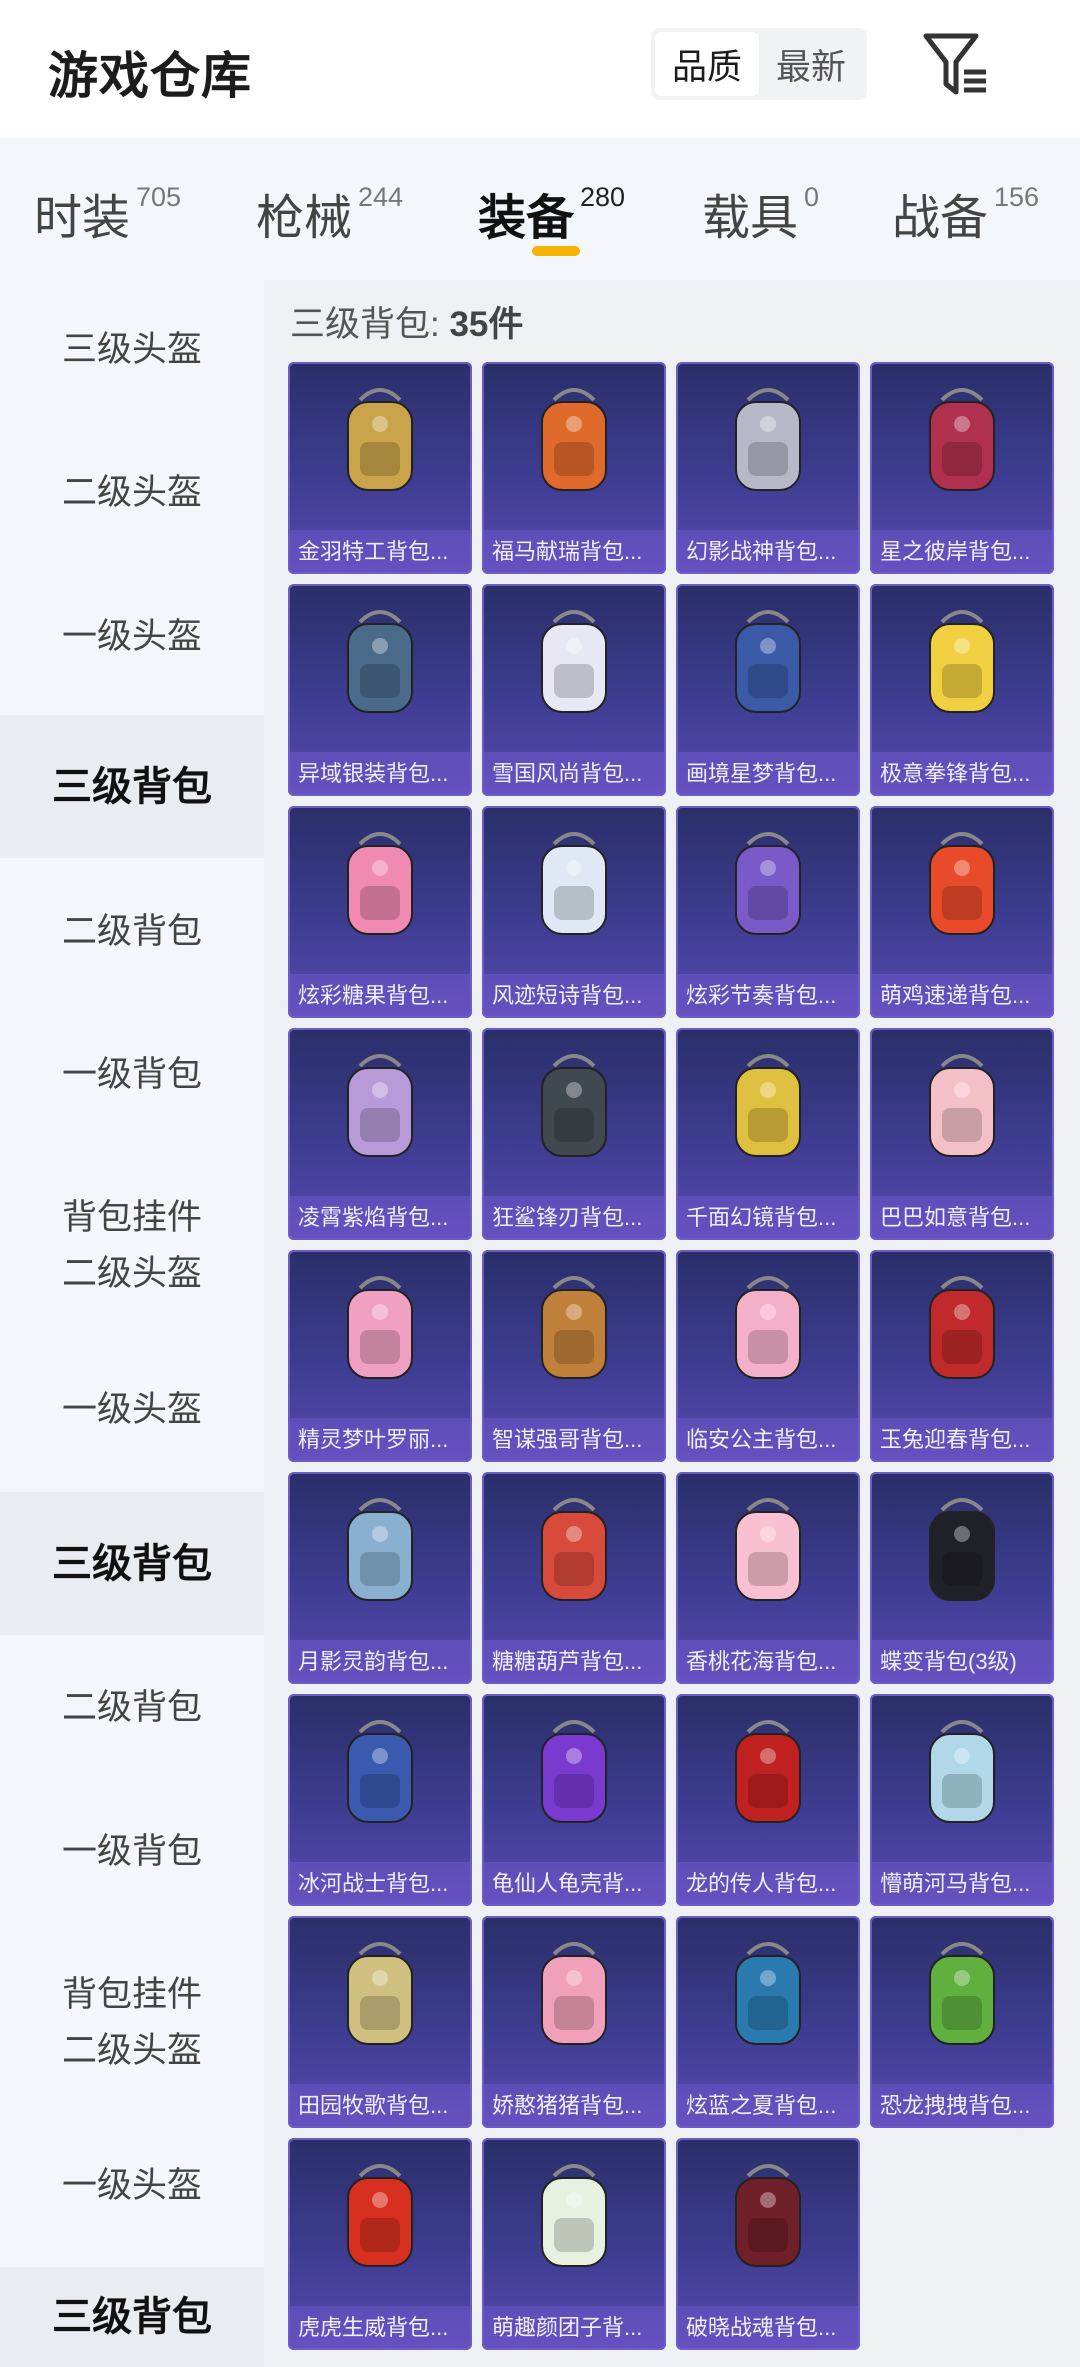 The width and height of the screenshot is (1080, 2367). Describe the element at coordinates (526, 218) in the screenshot. I see `tab-label: 装备` at that location.